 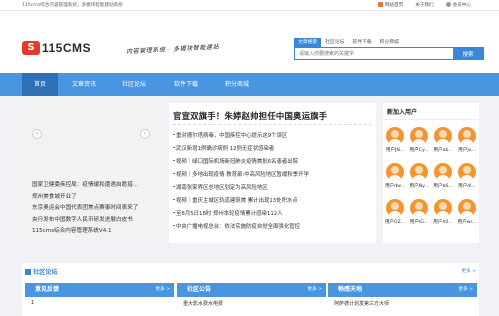 I want to click on logo-mark: S, so click(x=31, y=48).